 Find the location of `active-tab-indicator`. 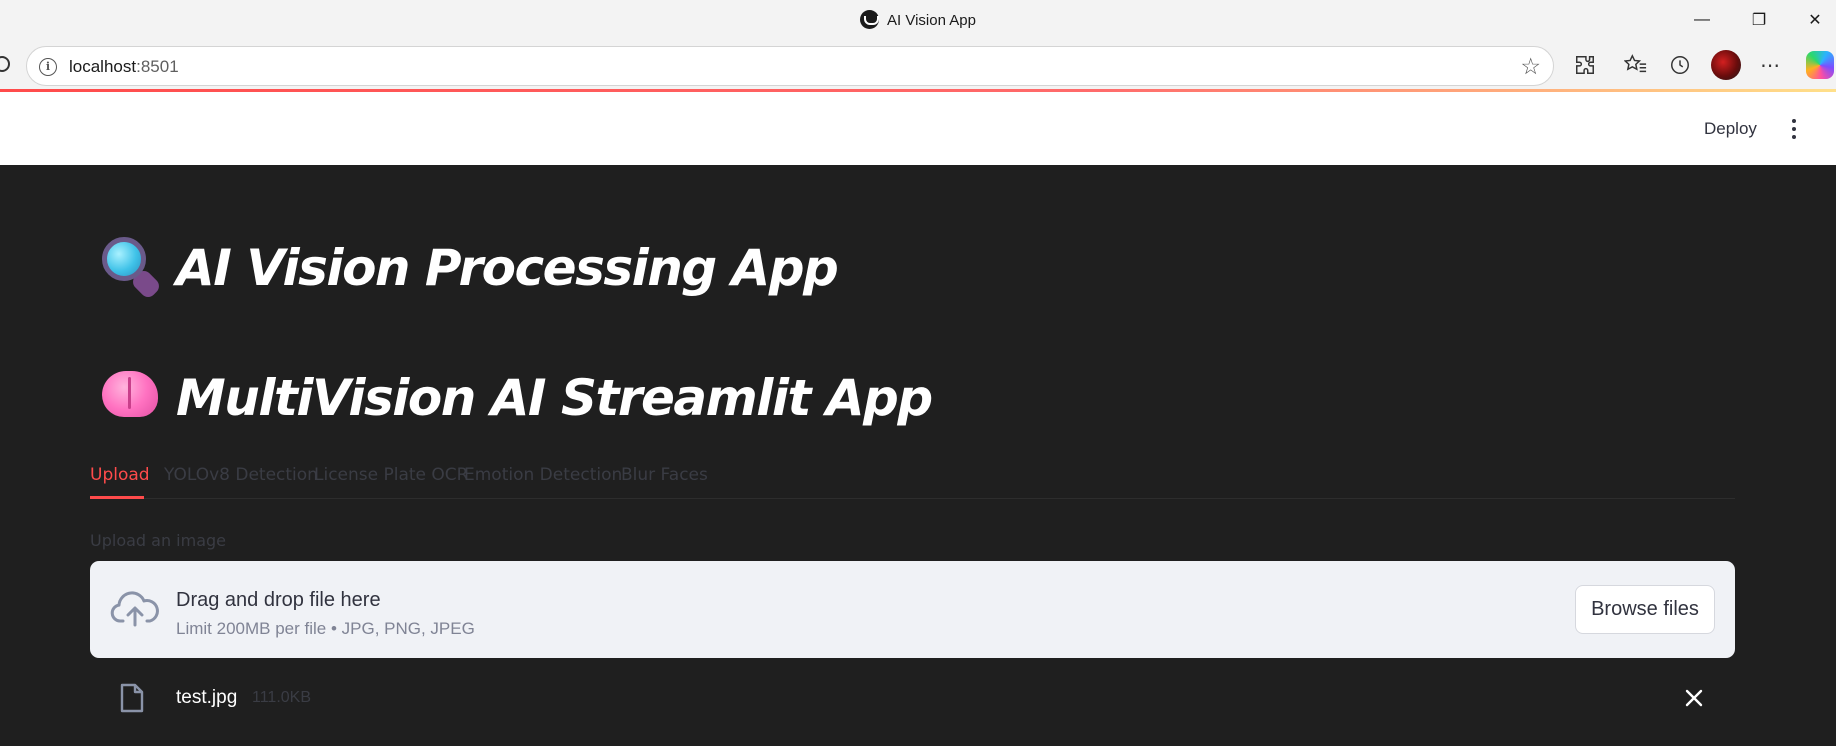

active-tab-indicator is located at coordinates (117, 497).